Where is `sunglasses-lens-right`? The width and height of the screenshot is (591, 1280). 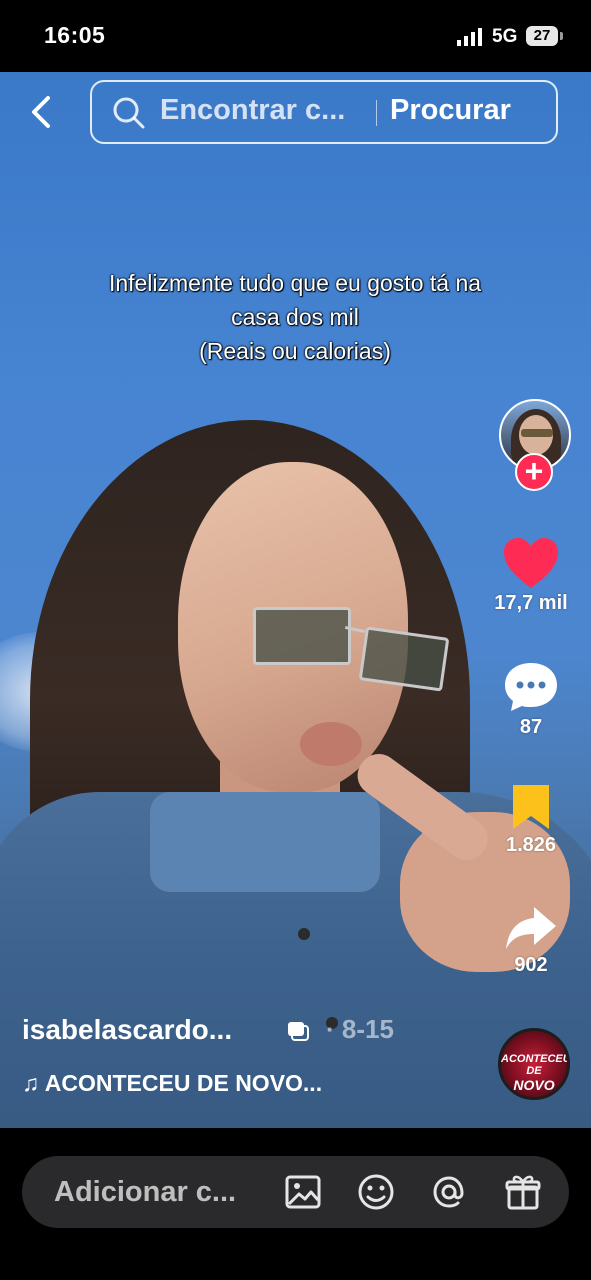 sunglasses-lens-right is located at coordinates (404, 659).